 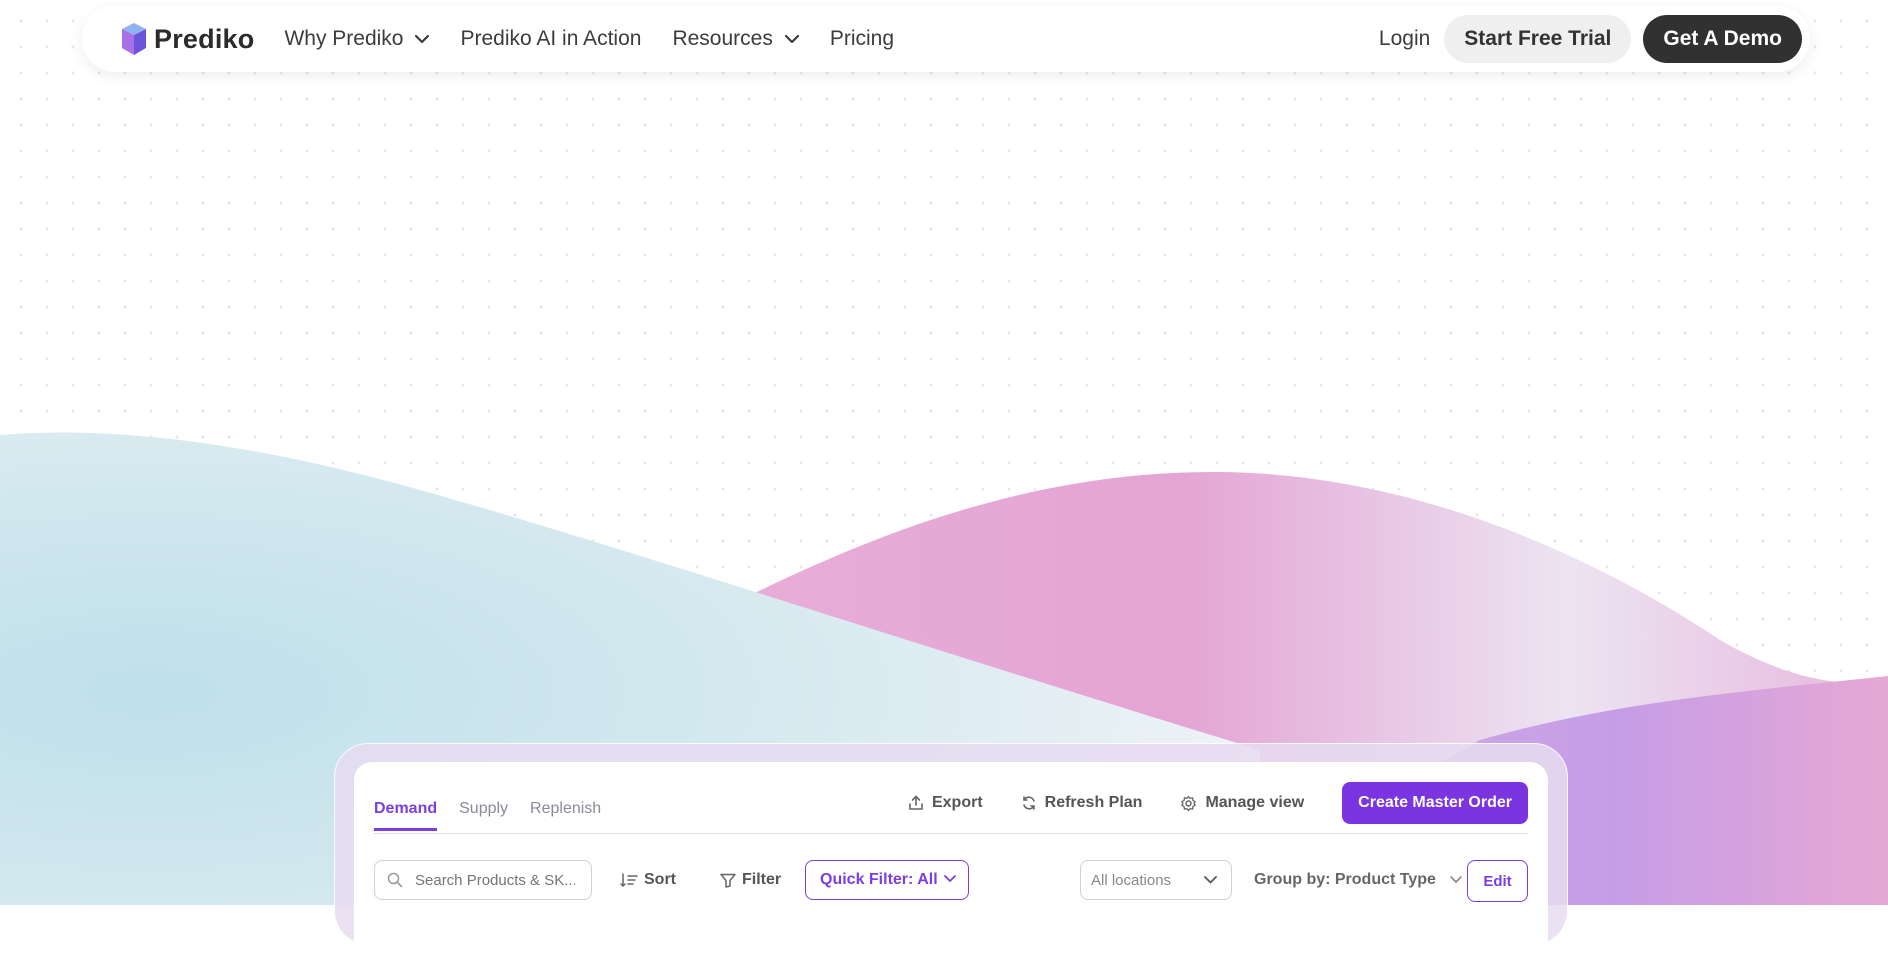 I want to click on quick-filter-dropdown: Quick Filter: All, so click(x=887, y=880).